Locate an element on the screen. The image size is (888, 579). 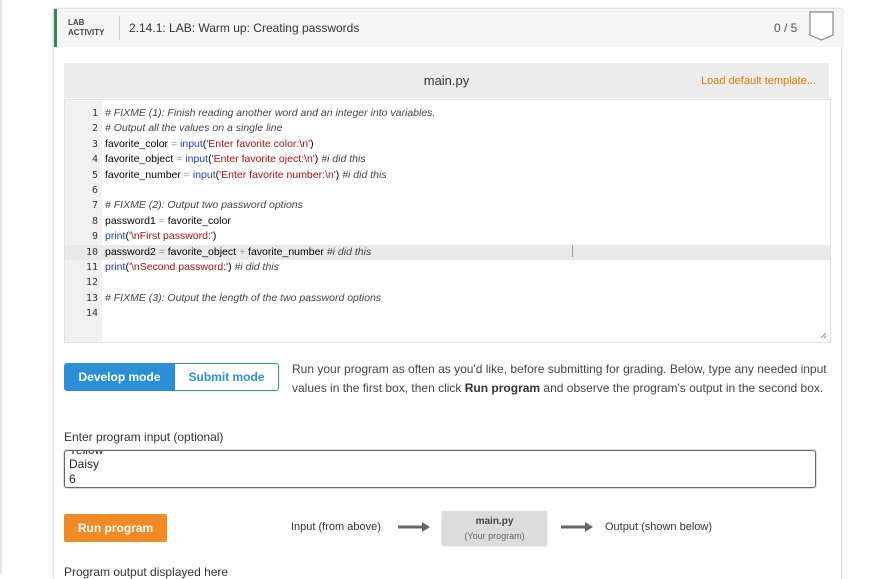
code-token: password2 is located at coordinates (132, 251).